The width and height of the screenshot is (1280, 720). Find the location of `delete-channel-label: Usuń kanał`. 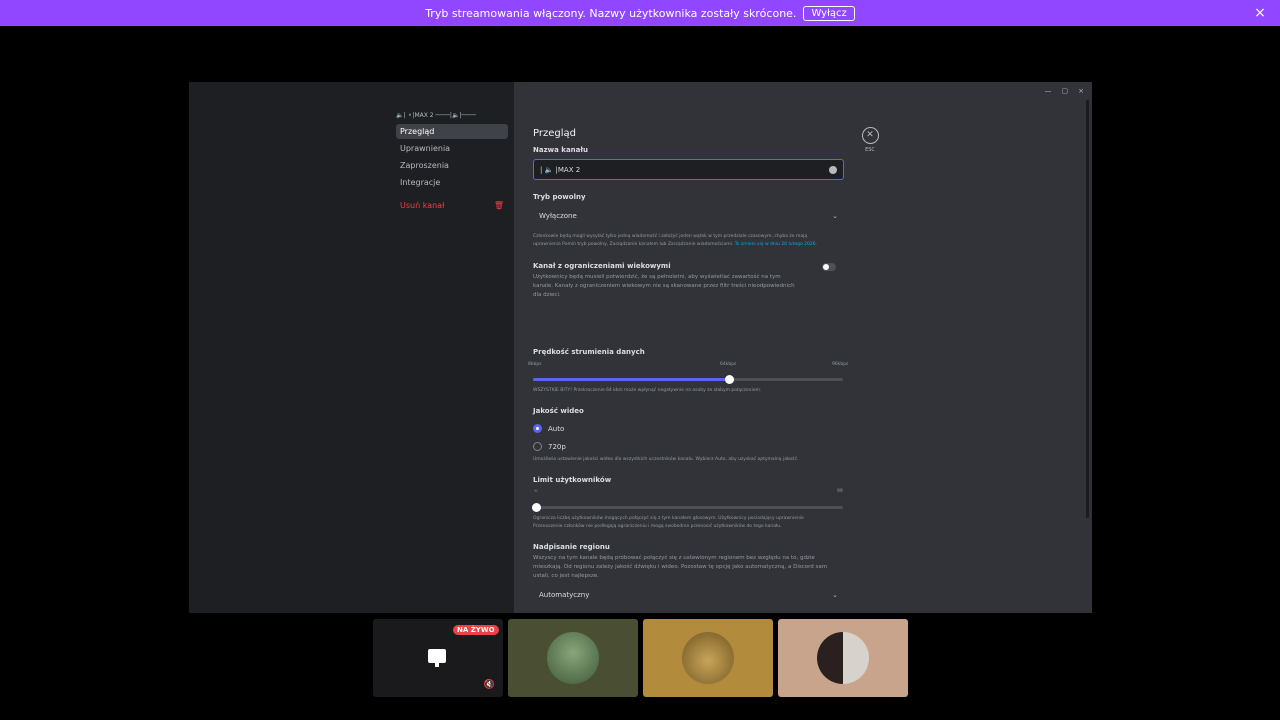

delete-channel-label: Usuń kanał is located at coordinates (422, 205).